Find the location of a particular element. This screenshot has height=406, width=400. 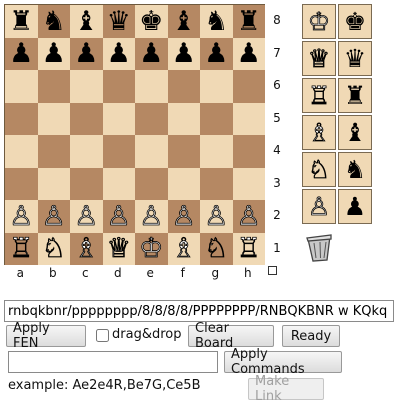

square-d4 is located at coordinates (118, 151).